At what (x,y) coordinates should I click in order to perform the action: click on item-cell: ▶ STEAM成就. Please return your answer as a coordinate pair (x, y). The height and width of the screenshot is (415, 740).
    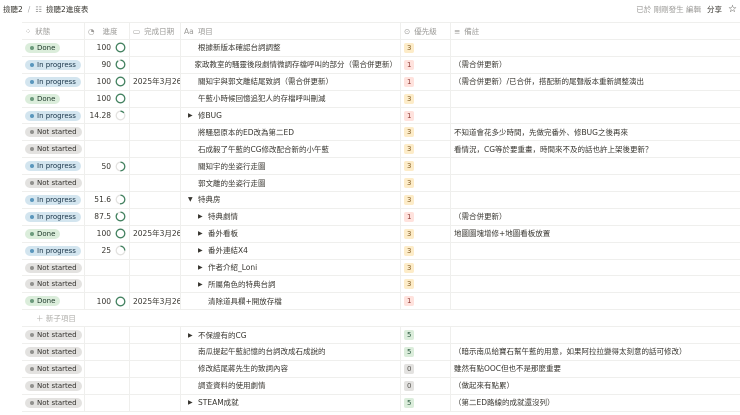
    Looking at the image, I should click on (291, 402).